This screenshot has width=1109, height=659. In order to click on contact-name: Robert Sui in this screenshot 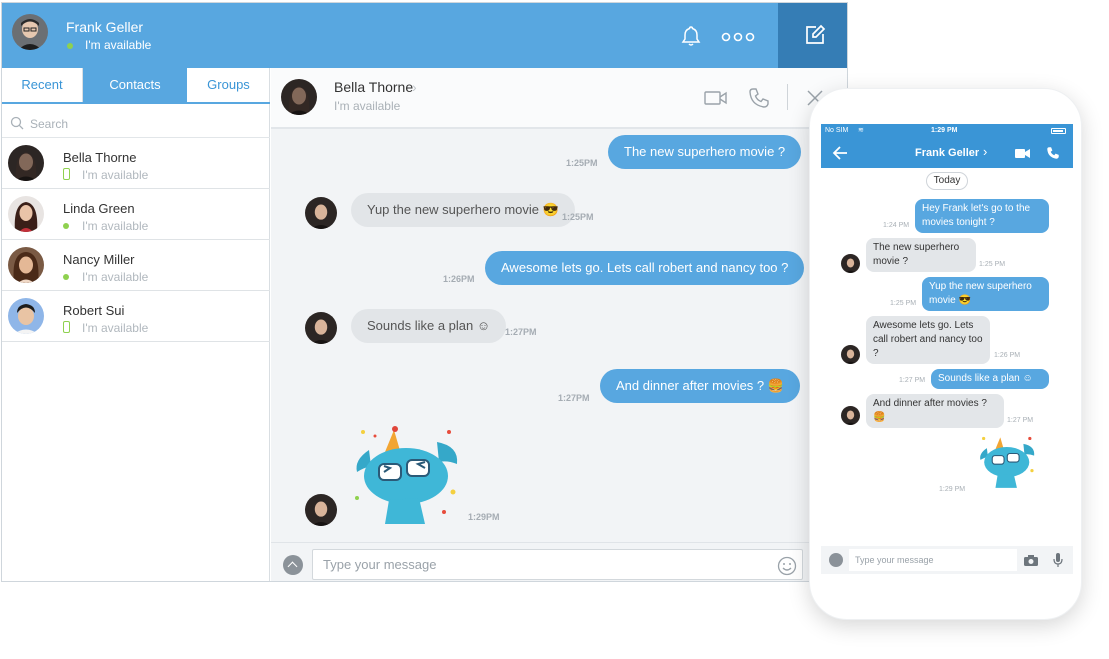, I will do `click(94, 310)`.